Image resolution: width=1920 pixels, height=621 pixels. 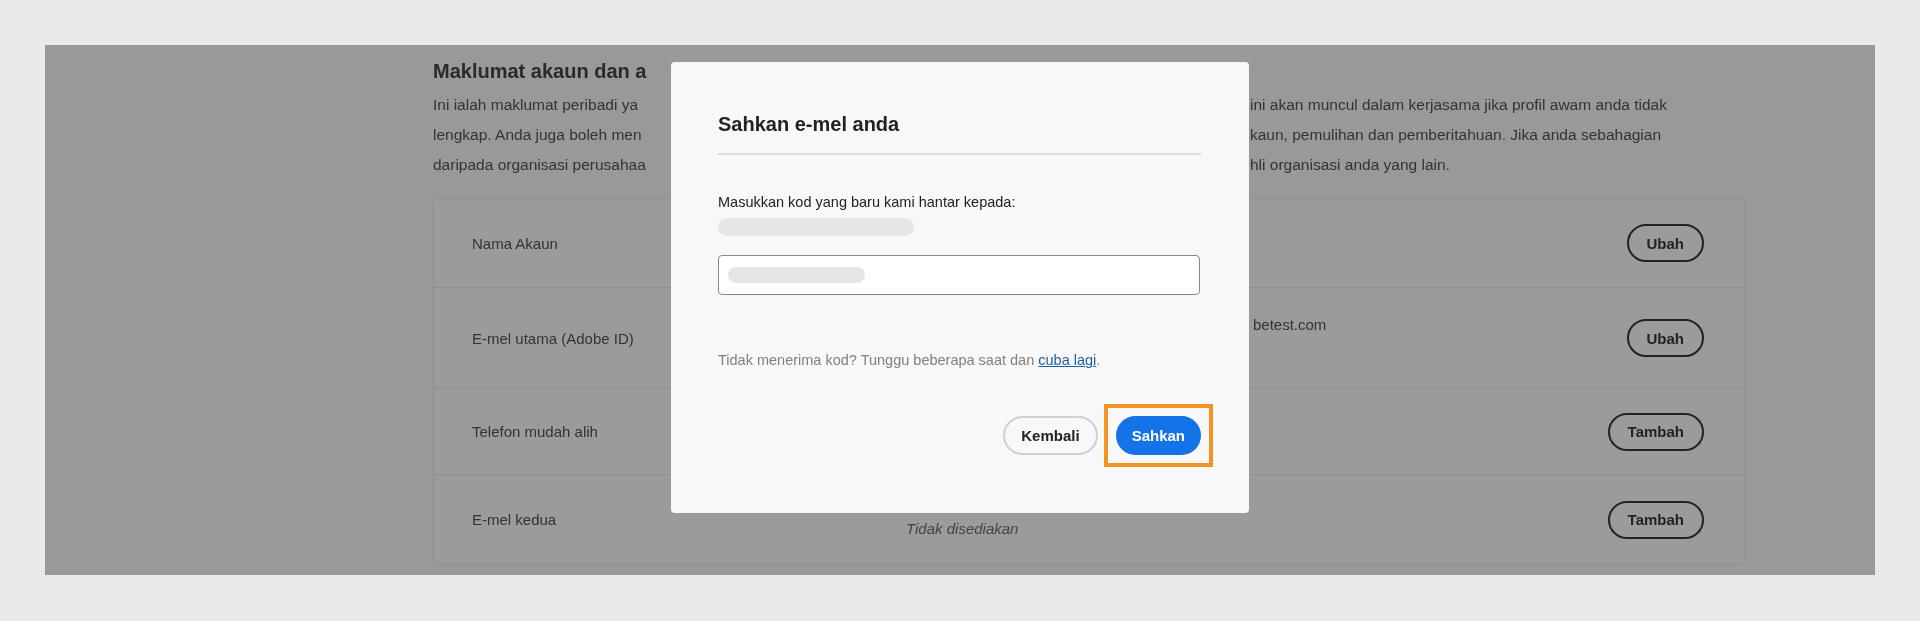 I want to click on description-text: hli organisasi anda yang lain., so click(x=1350, y=165).